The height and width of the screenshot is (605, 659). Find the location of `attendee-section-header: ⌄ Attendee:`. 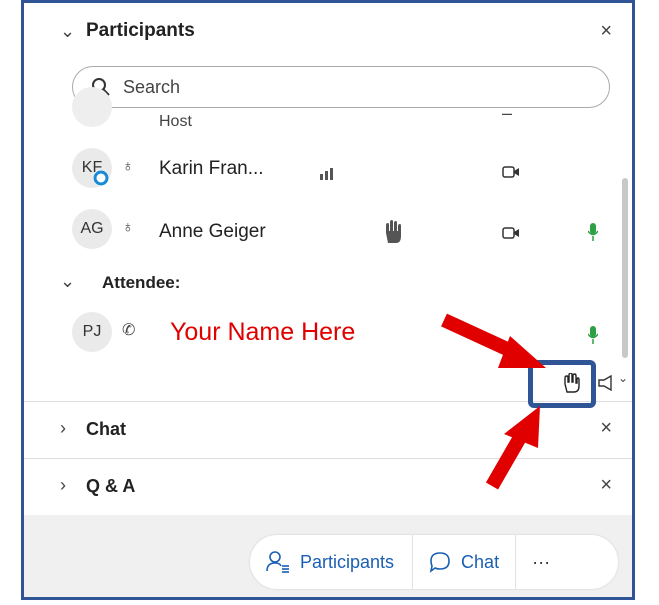

attendee-section-header: ⌄ Attendee: is located at coordinates (319, 283).